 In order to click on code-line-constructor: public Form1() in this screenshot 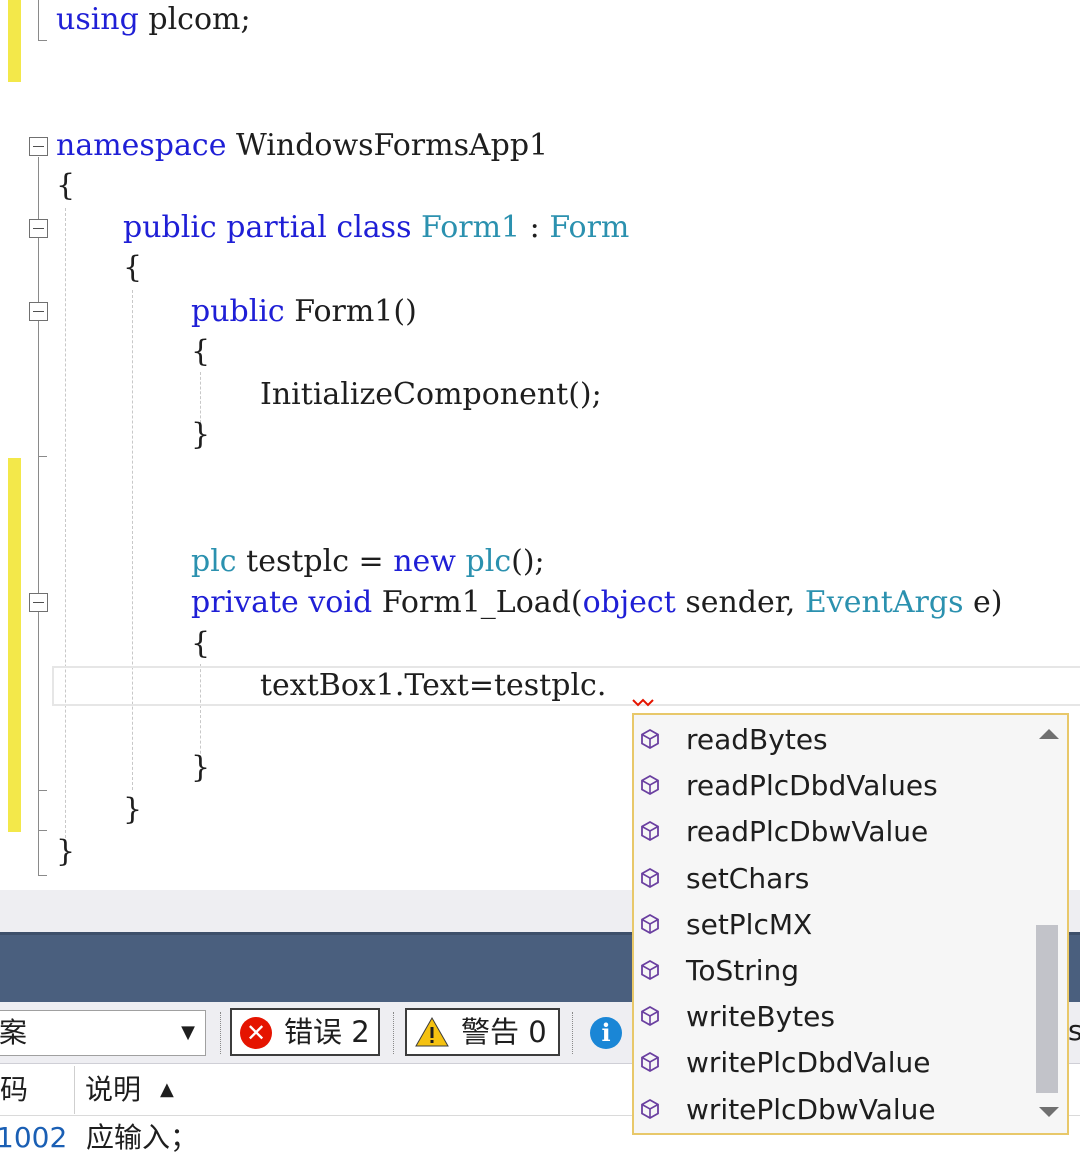, I will do `click(304, 311)`.